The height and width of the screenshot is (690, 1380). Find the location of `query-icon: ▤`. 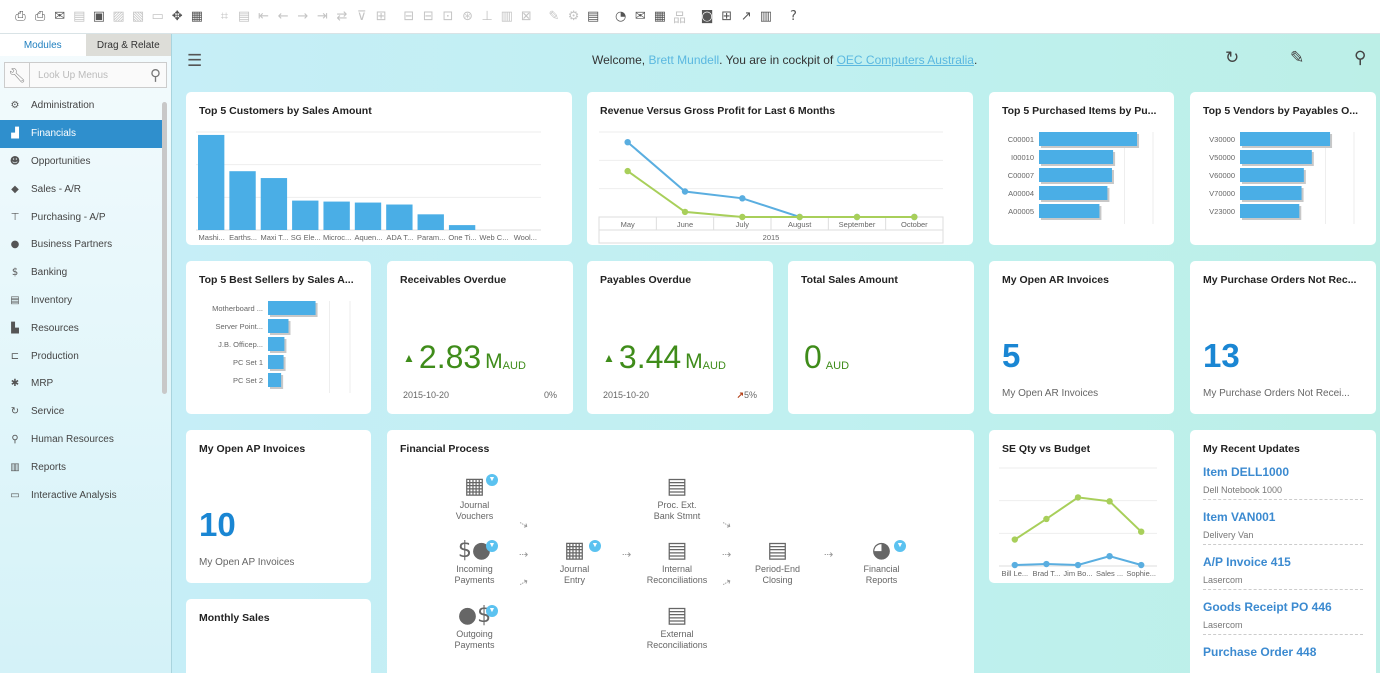

query-icon: ▤ is located at coordinates (593, 16).